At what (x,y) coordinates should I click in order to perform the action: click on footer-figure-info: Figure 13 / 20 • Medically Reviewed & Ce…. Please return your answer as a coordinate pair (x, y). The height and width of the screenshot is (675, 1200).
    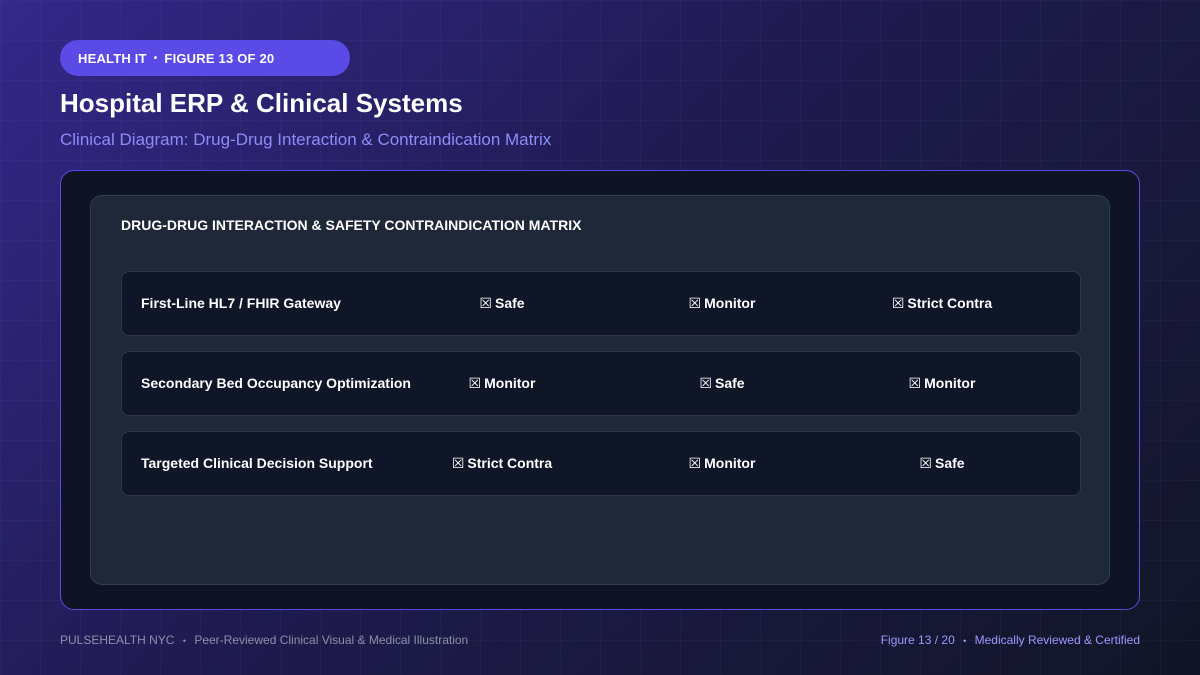
    Looking at the image, I should click on (1010, 640).